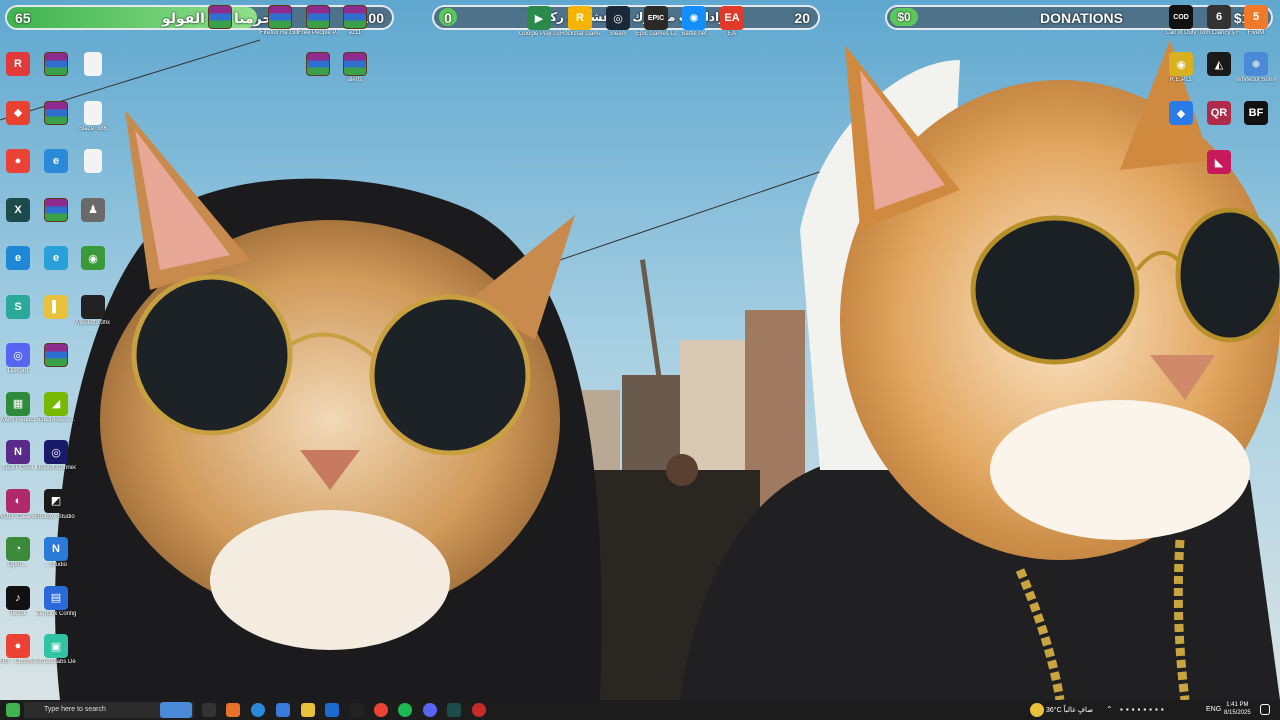 This screenshot has width=1280, height=720. Describe the element at coordinates (1256, 80) in the screenshot. I see `shortcut-label: Whiteout Survival` at that location.